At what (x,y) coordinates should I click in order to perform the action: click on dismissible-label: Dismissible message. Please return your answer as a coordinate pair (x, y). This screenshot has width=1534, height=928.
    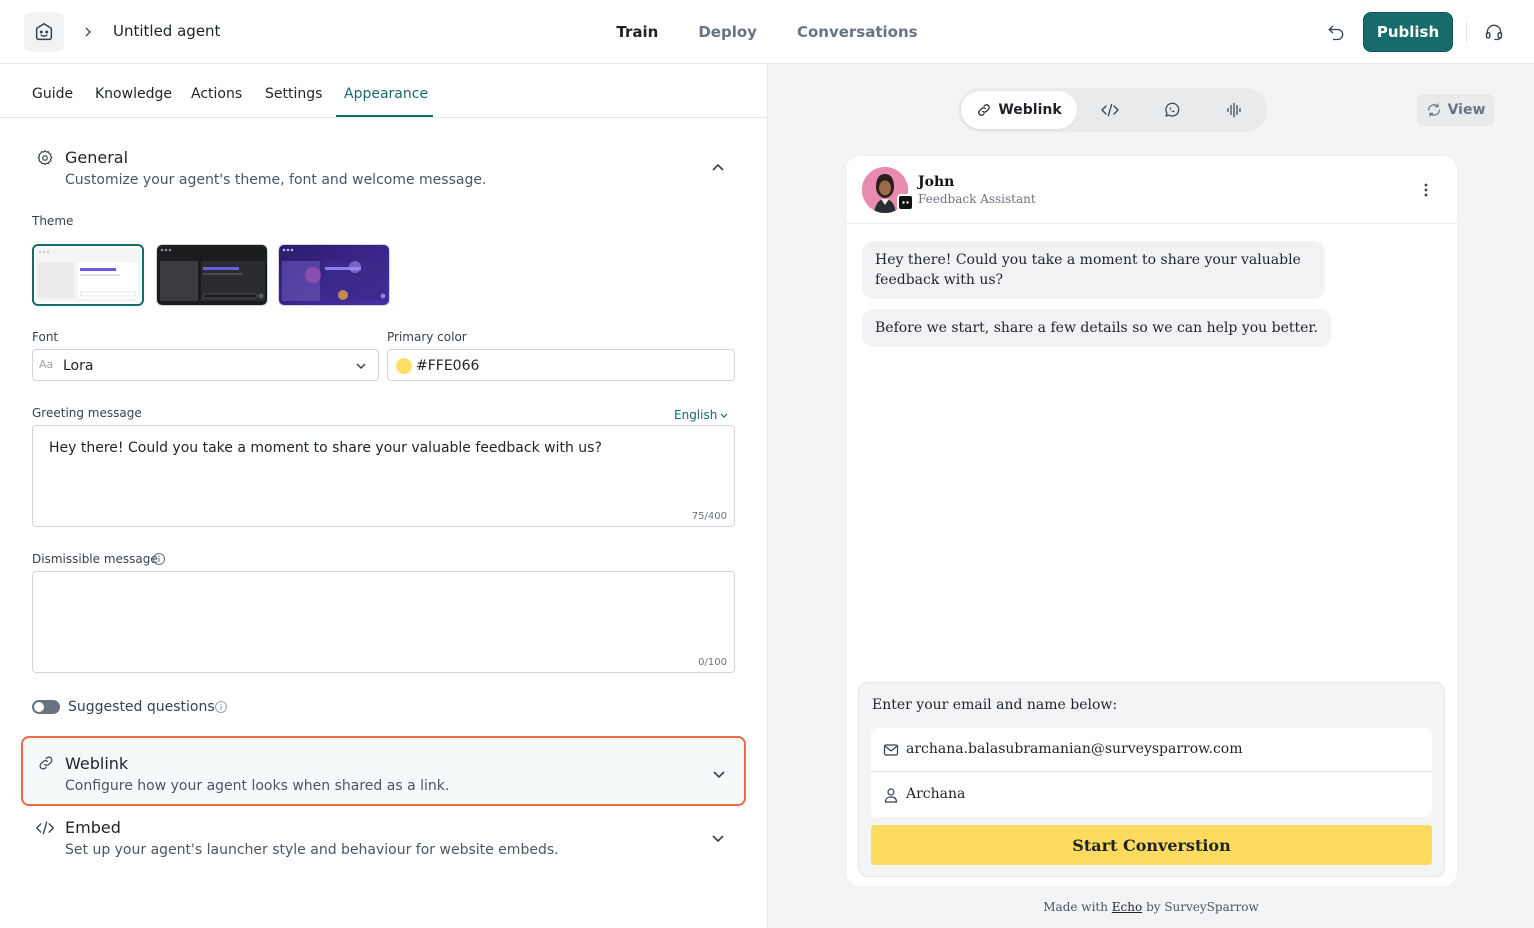
    Looking at the image, I should click on (95, 559).